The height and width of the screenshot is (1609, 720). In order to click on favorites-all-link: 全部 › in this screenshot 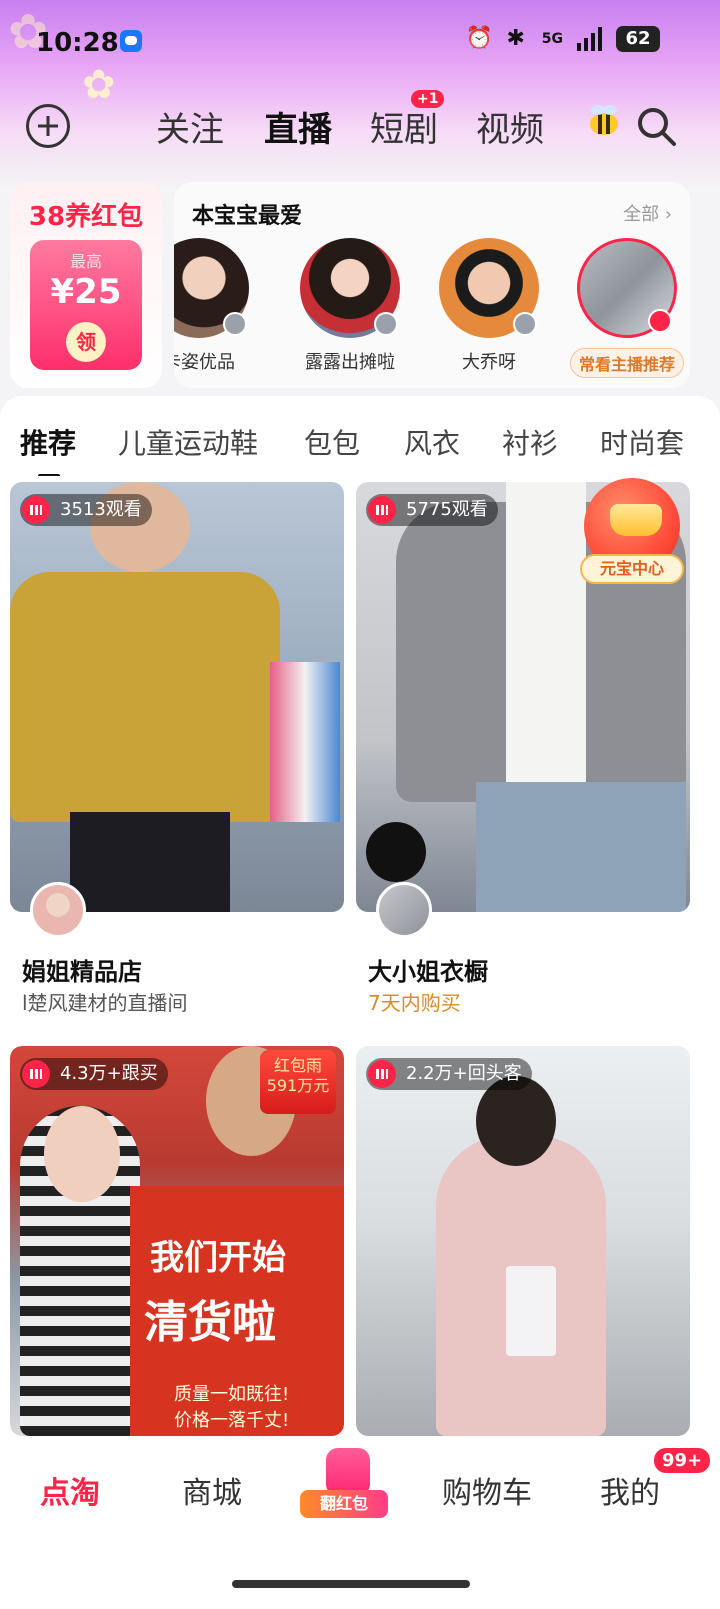, I will do `click(647, 213)`.